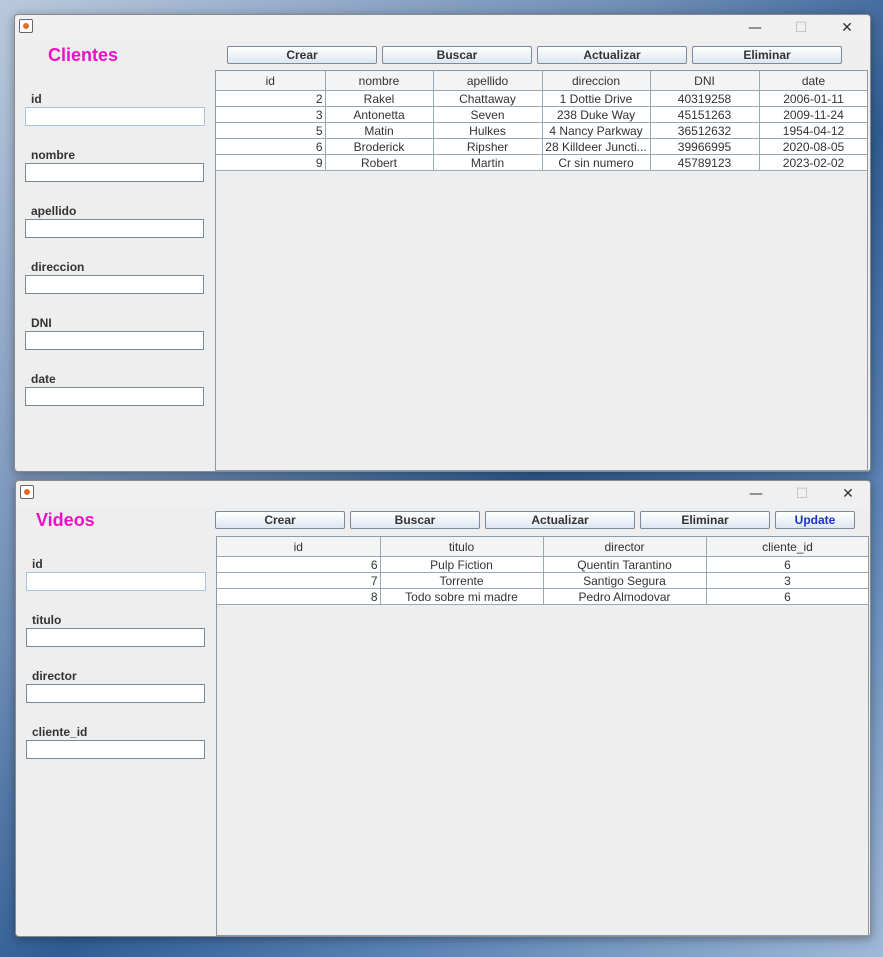 The image size is (883, 957). Describe the element at coordinates (271, 98) in the screenshot. I see `cell-id: 2` at that location.